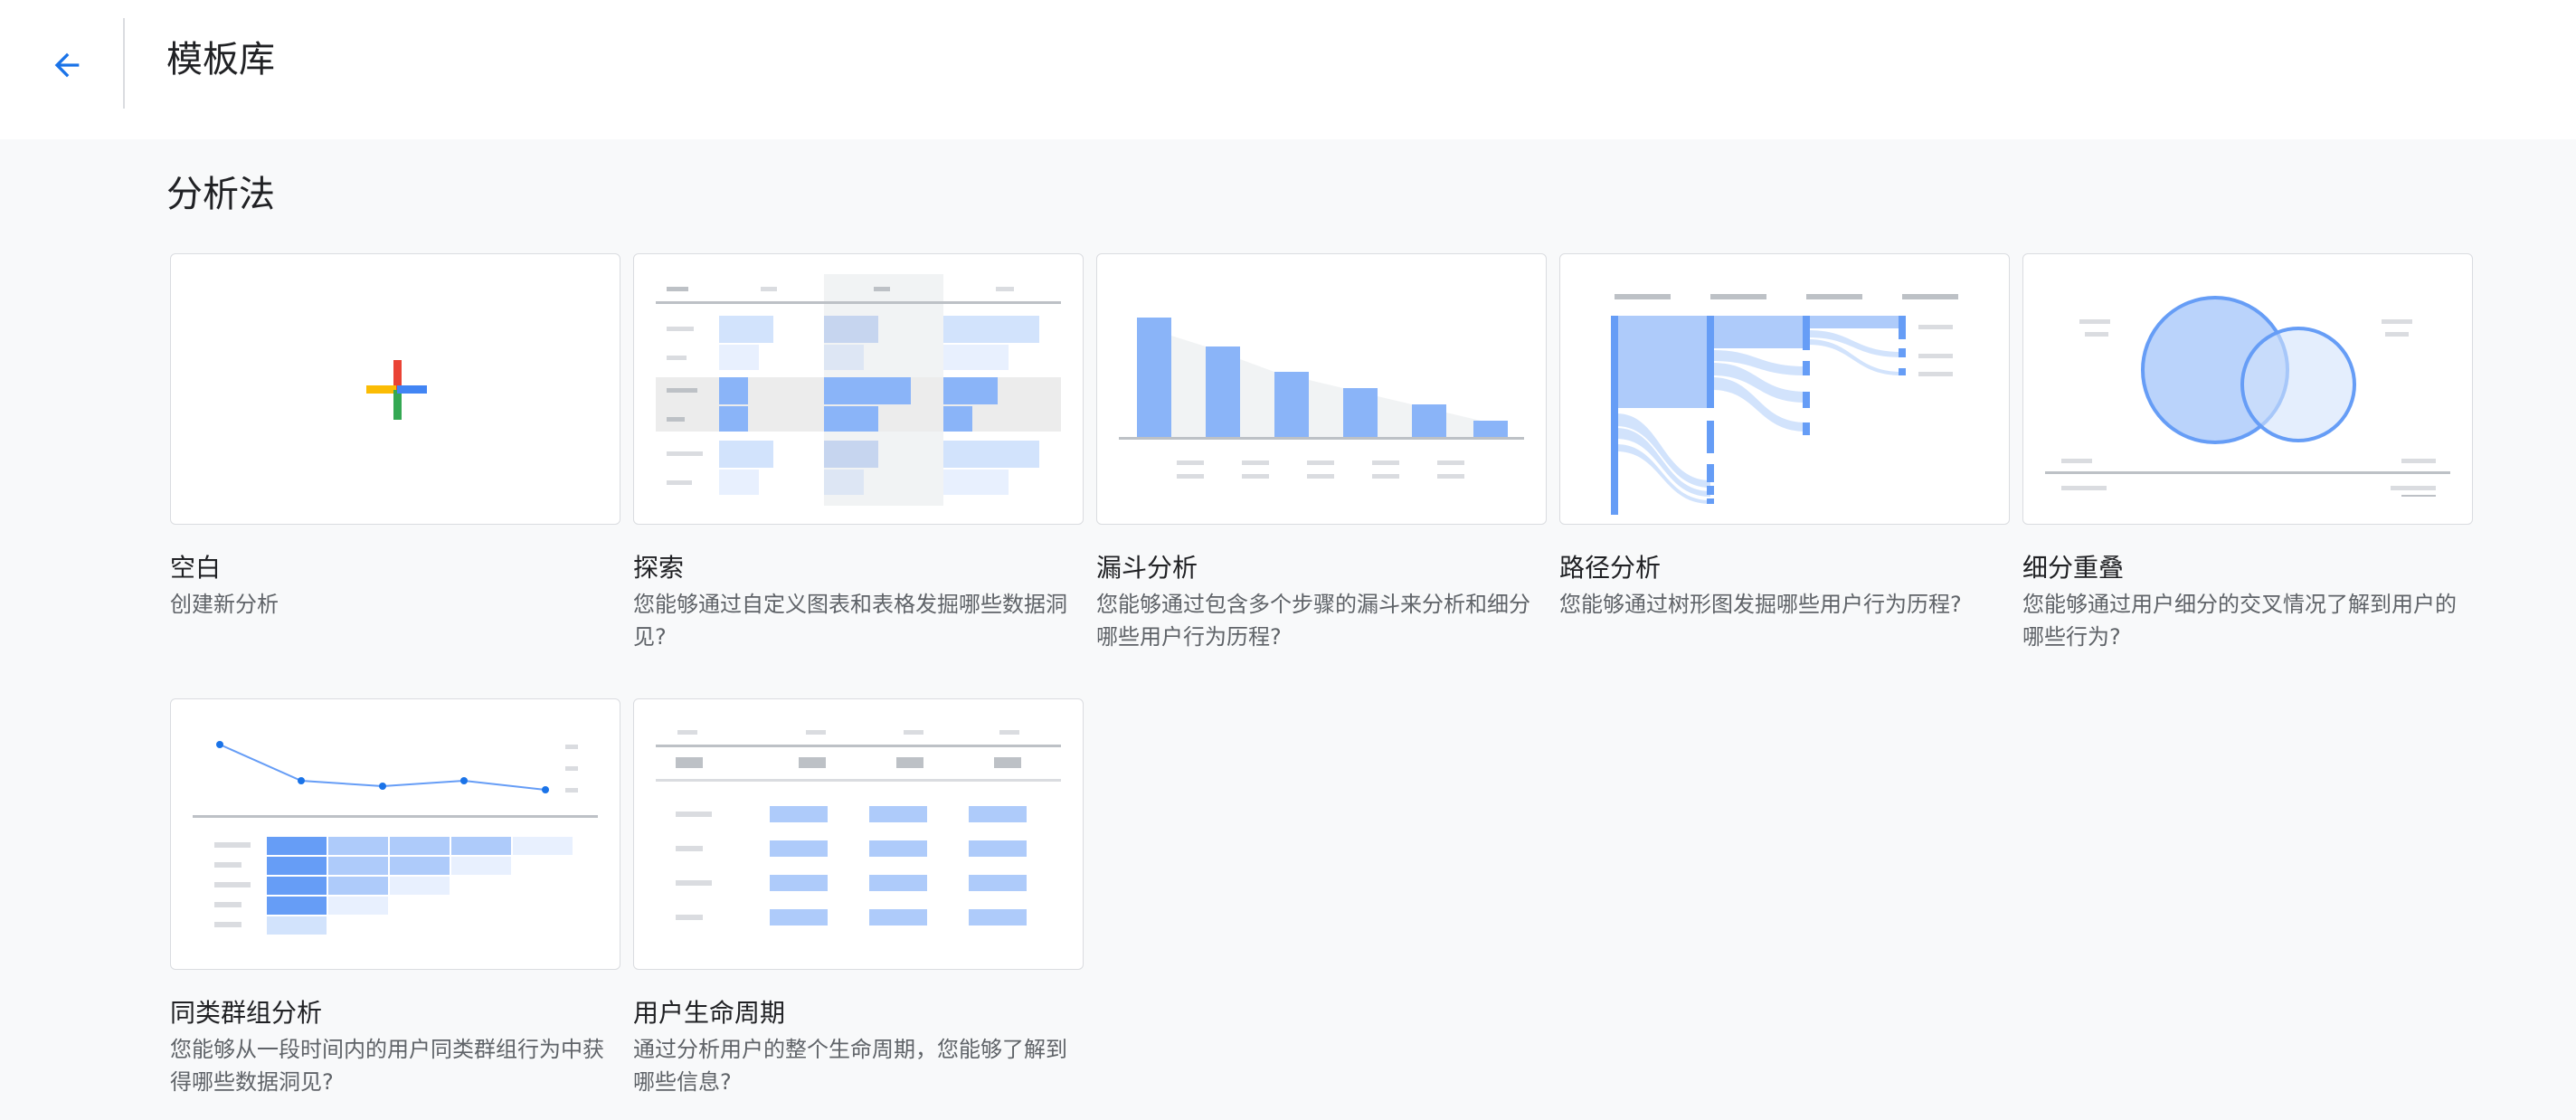  Describe the element at coordinates (710, 1013) in the screenshot. I see `template-title: 用户生命周期` at that location.